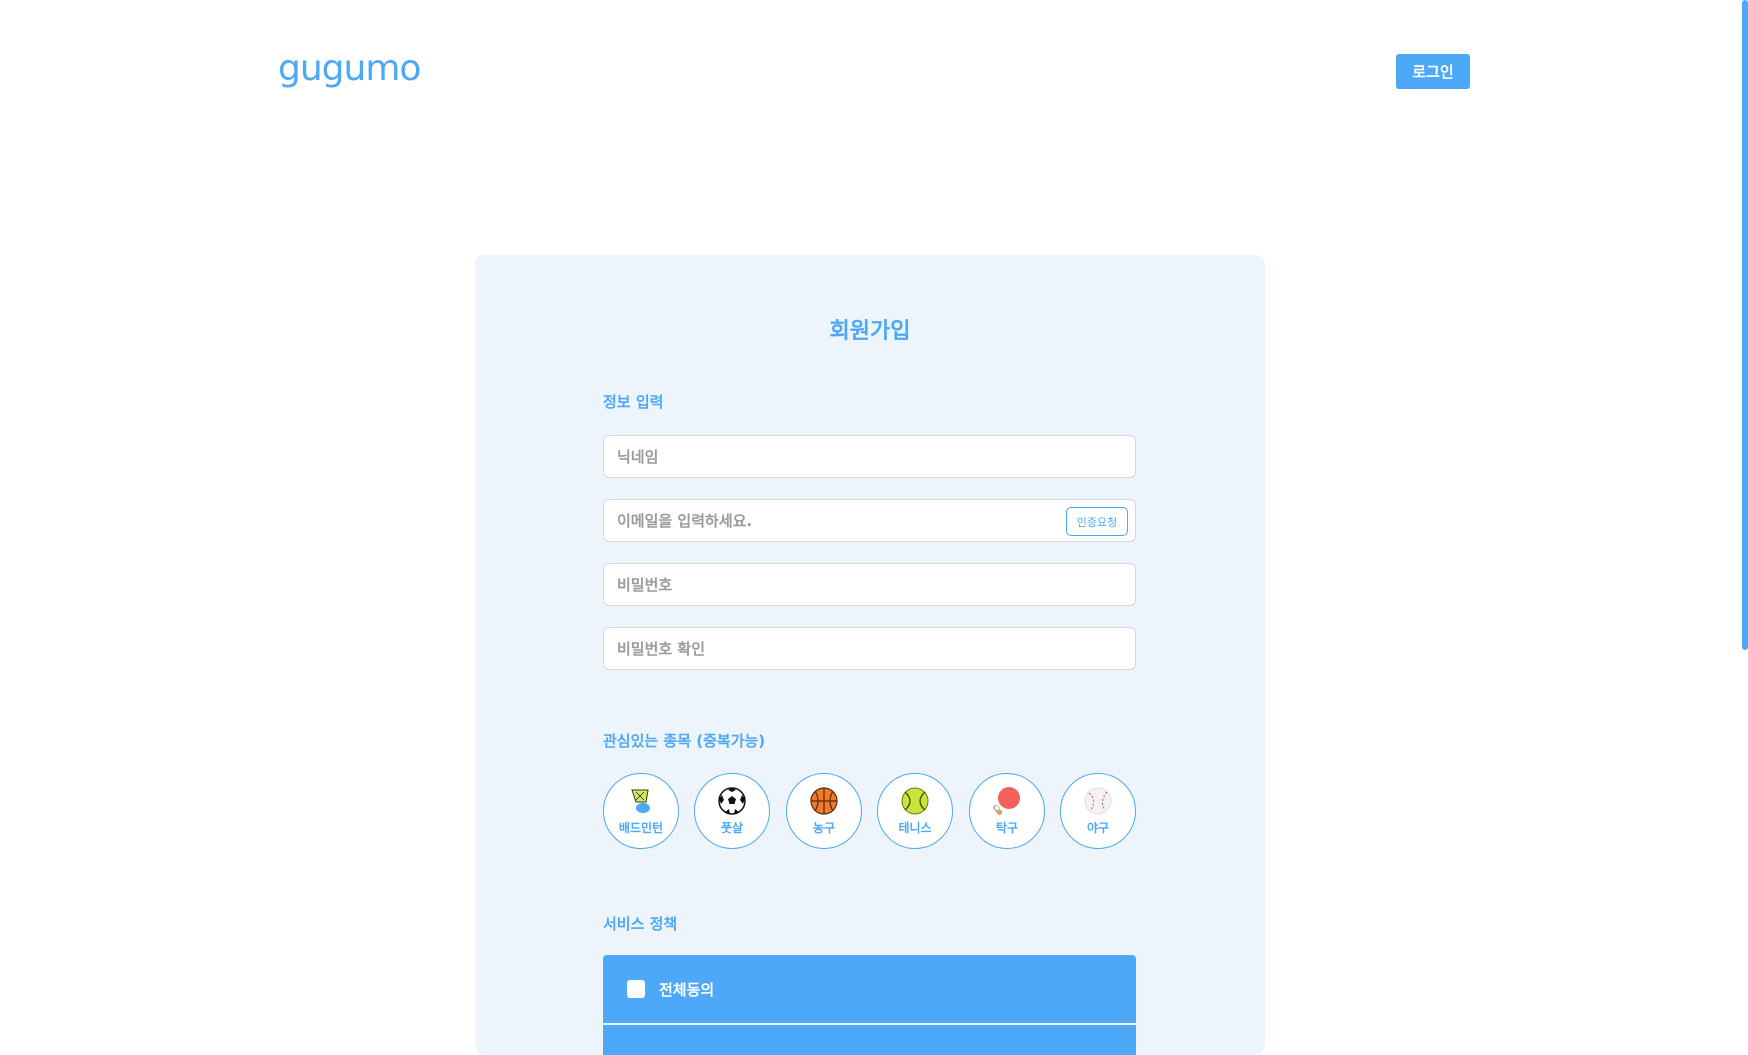  I want to click on agree-all-label: 전체동의, so click(687, 989).